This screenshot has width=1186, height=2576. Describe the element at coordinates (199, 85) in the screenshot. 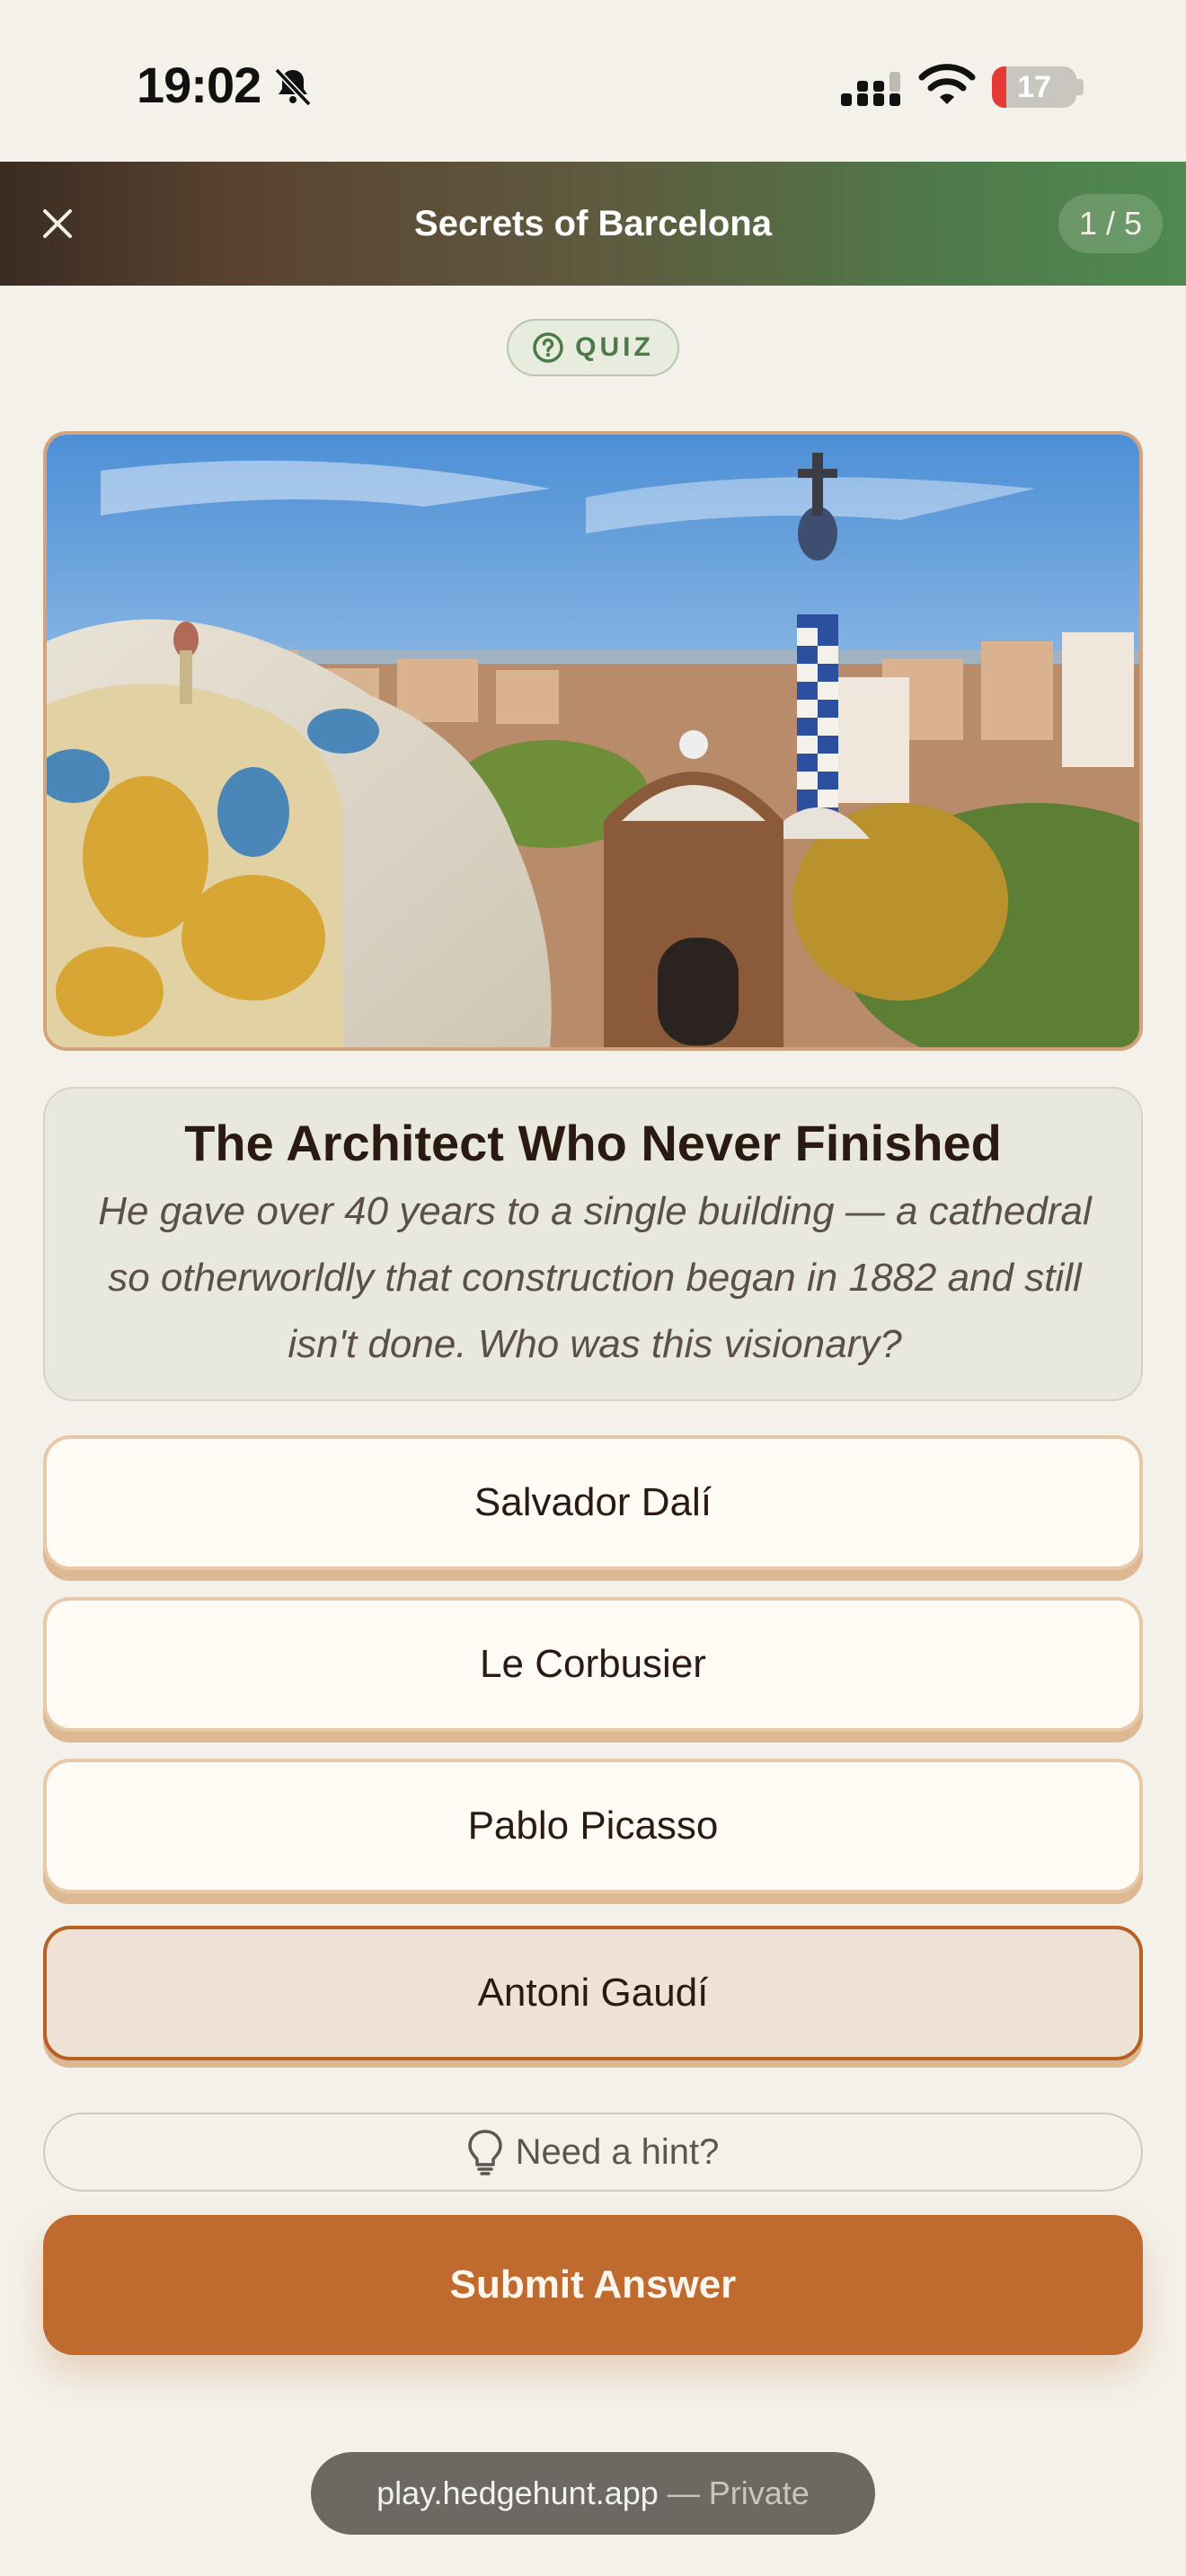

I see `status-time: 19:02` at that location.